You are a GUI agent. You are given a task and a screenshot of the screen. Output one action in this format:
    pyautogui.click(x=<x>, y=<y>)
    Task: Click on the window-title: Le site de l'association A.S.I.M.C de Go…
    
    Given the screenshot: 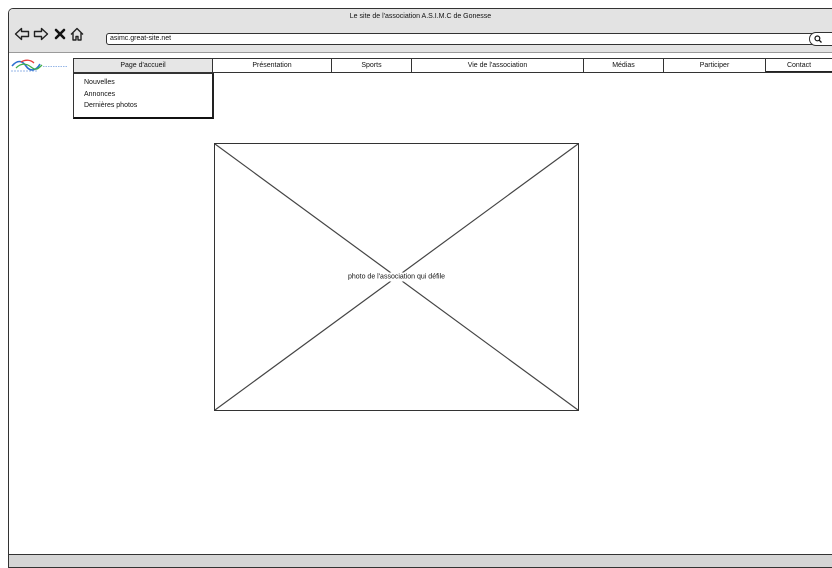 What is the action you would take?
    pyautogui.click(x=420, y=16)
    